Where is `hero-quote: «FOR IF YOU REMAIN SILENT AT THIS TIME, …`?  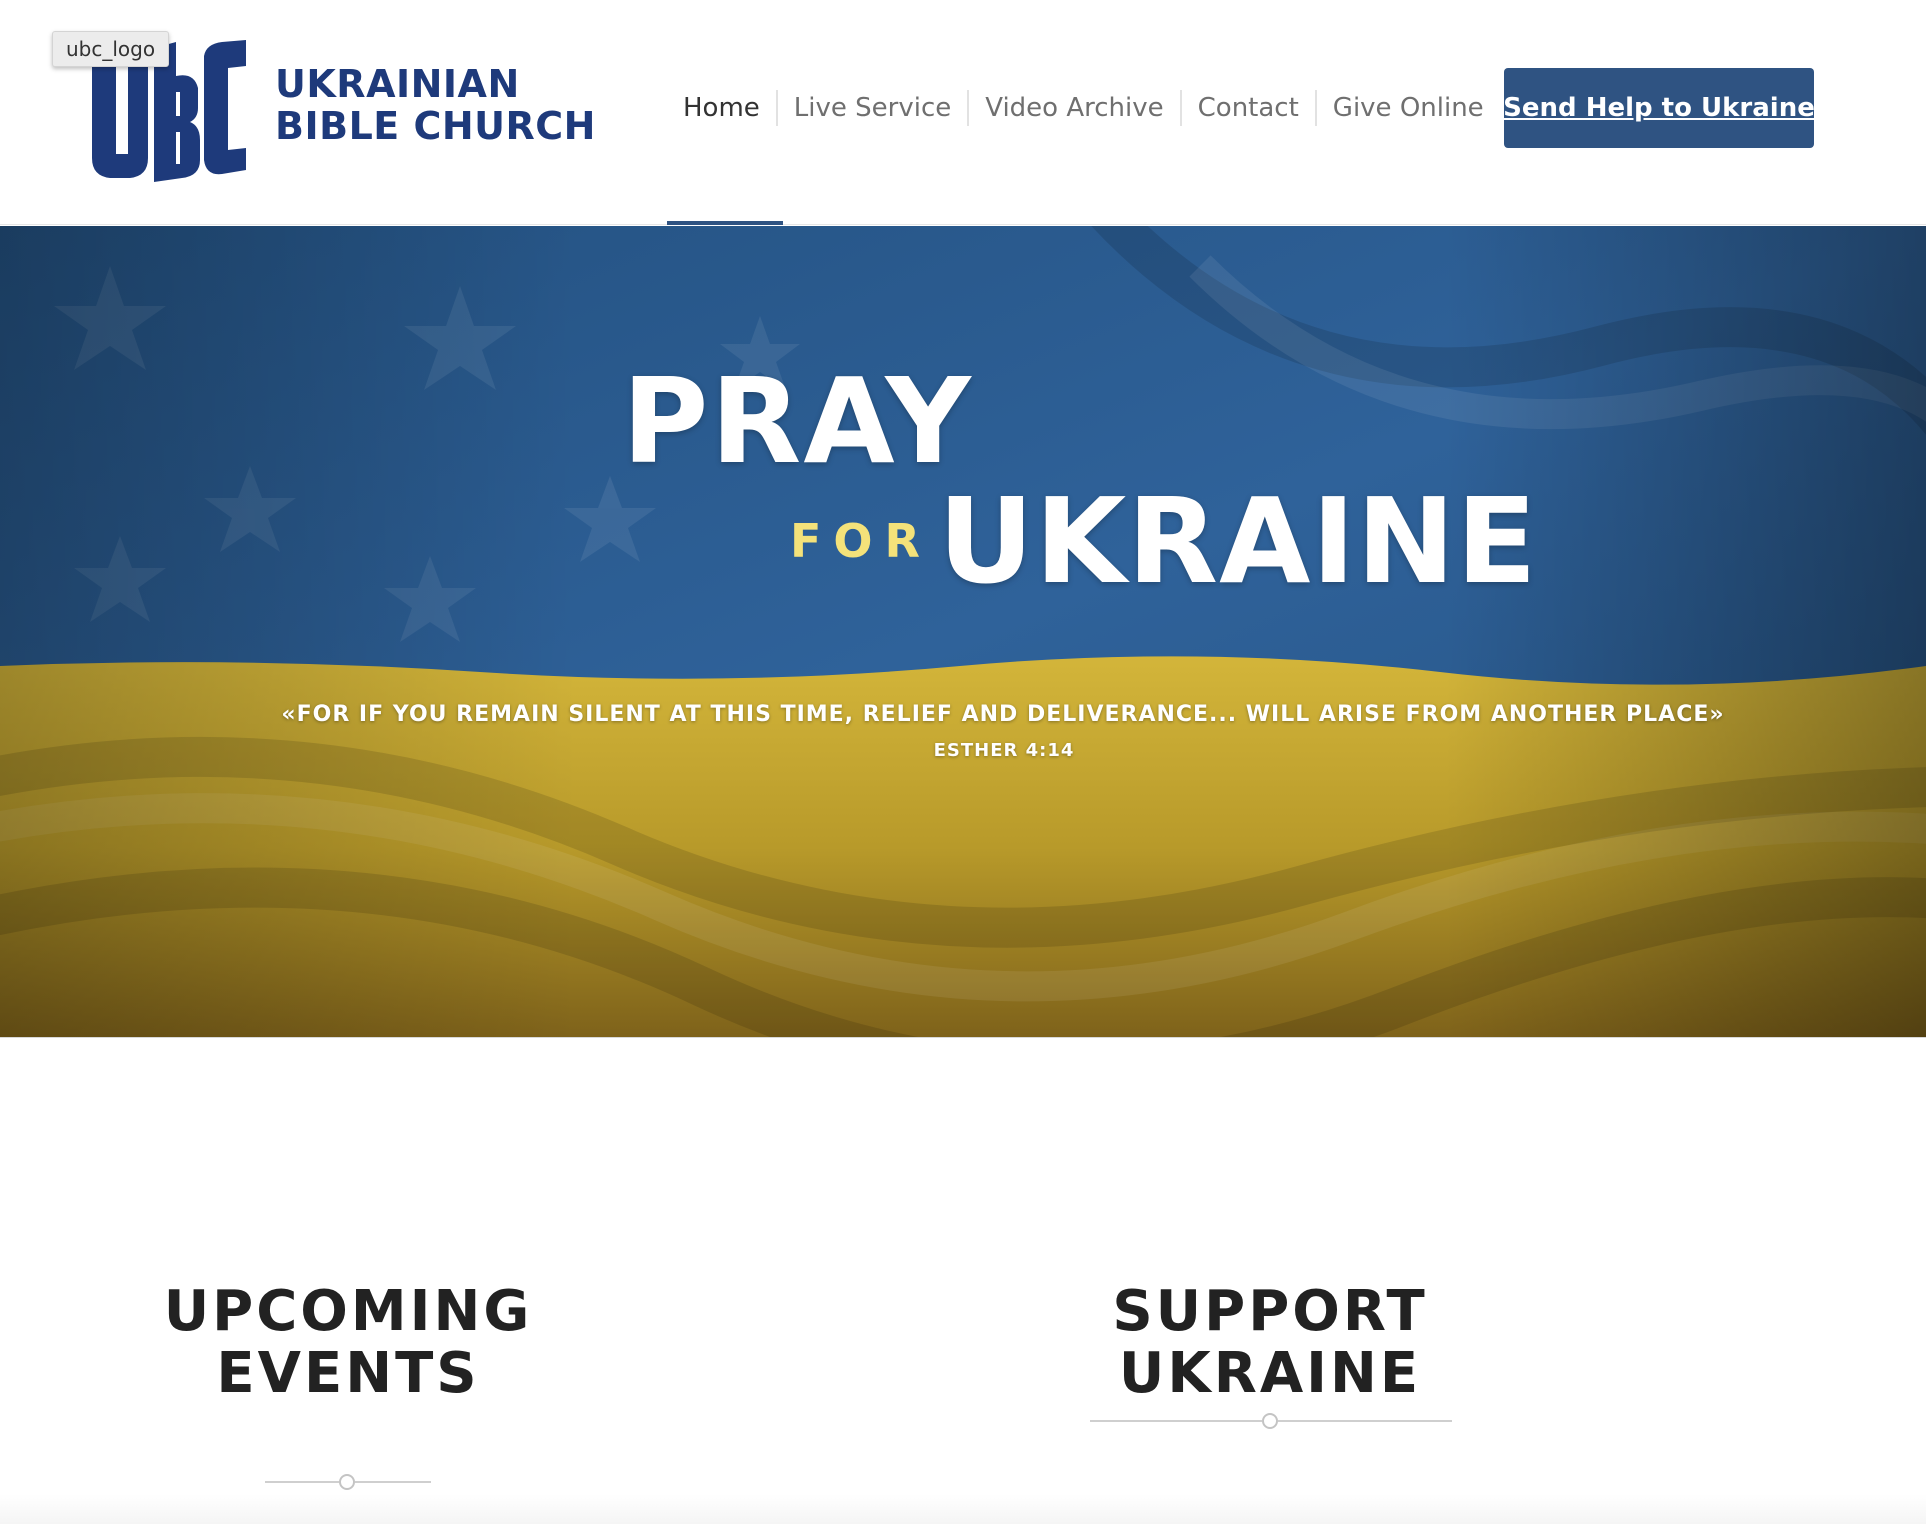 hero-quote: «FOR IF YOU REMAIN SILENT AT THIS TIME, … is located at coordinates (1003, 714).